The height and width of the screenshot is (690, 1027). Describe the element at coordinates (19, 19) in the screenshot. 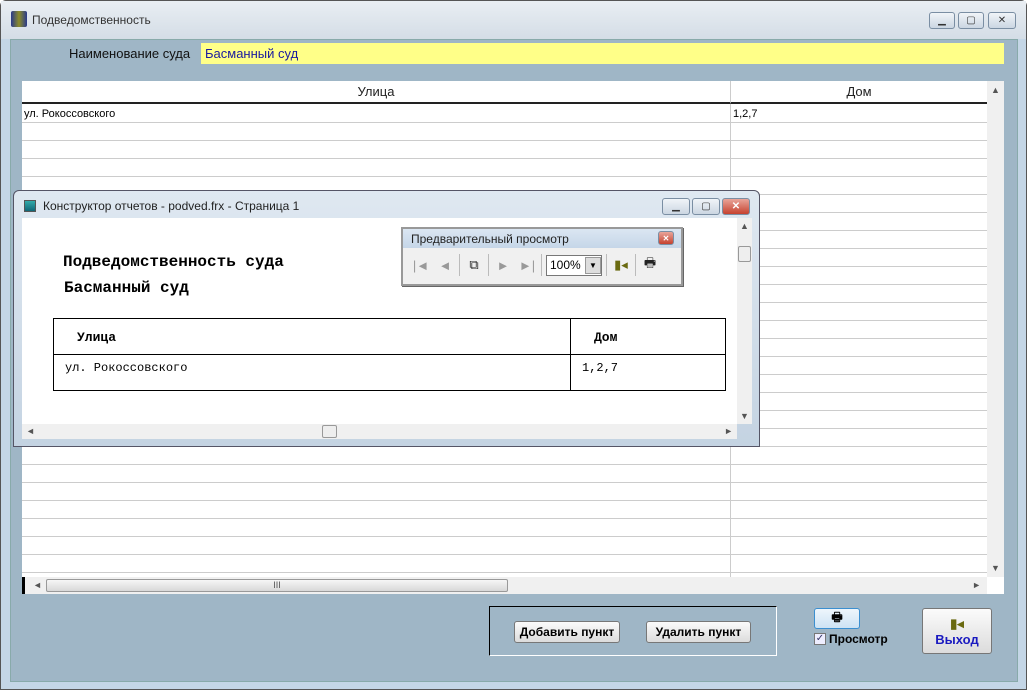

I see `app-books-icon` at that location.